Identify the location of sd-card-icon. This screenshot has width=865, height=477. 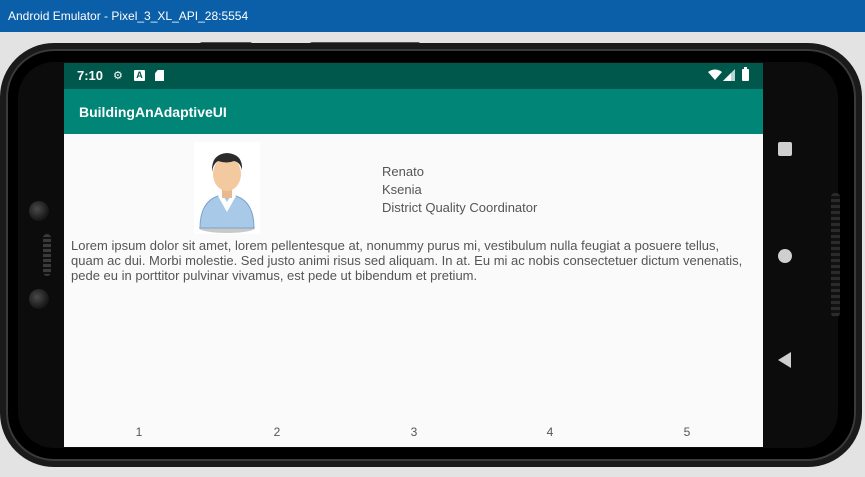
(159, 75).